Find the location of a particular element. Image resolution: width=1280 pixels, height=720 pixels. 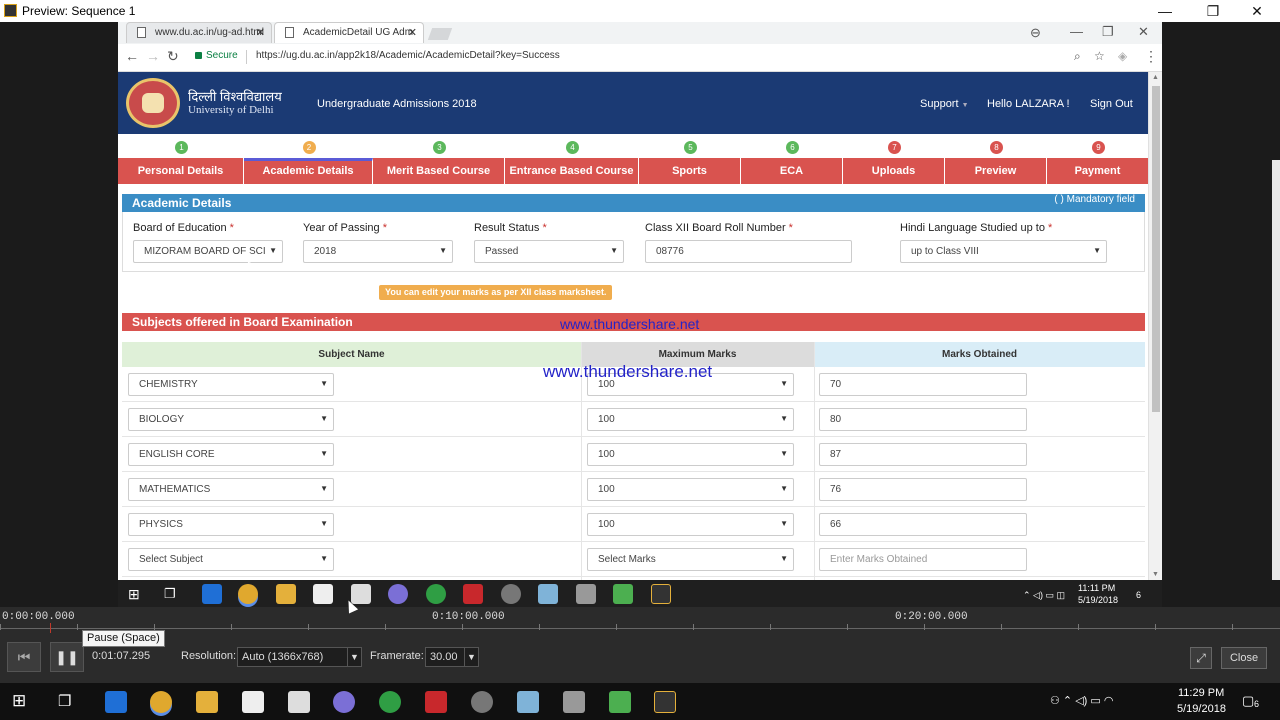

step-personal-details: 1 Personal Details is located at coordinates (181, 160).